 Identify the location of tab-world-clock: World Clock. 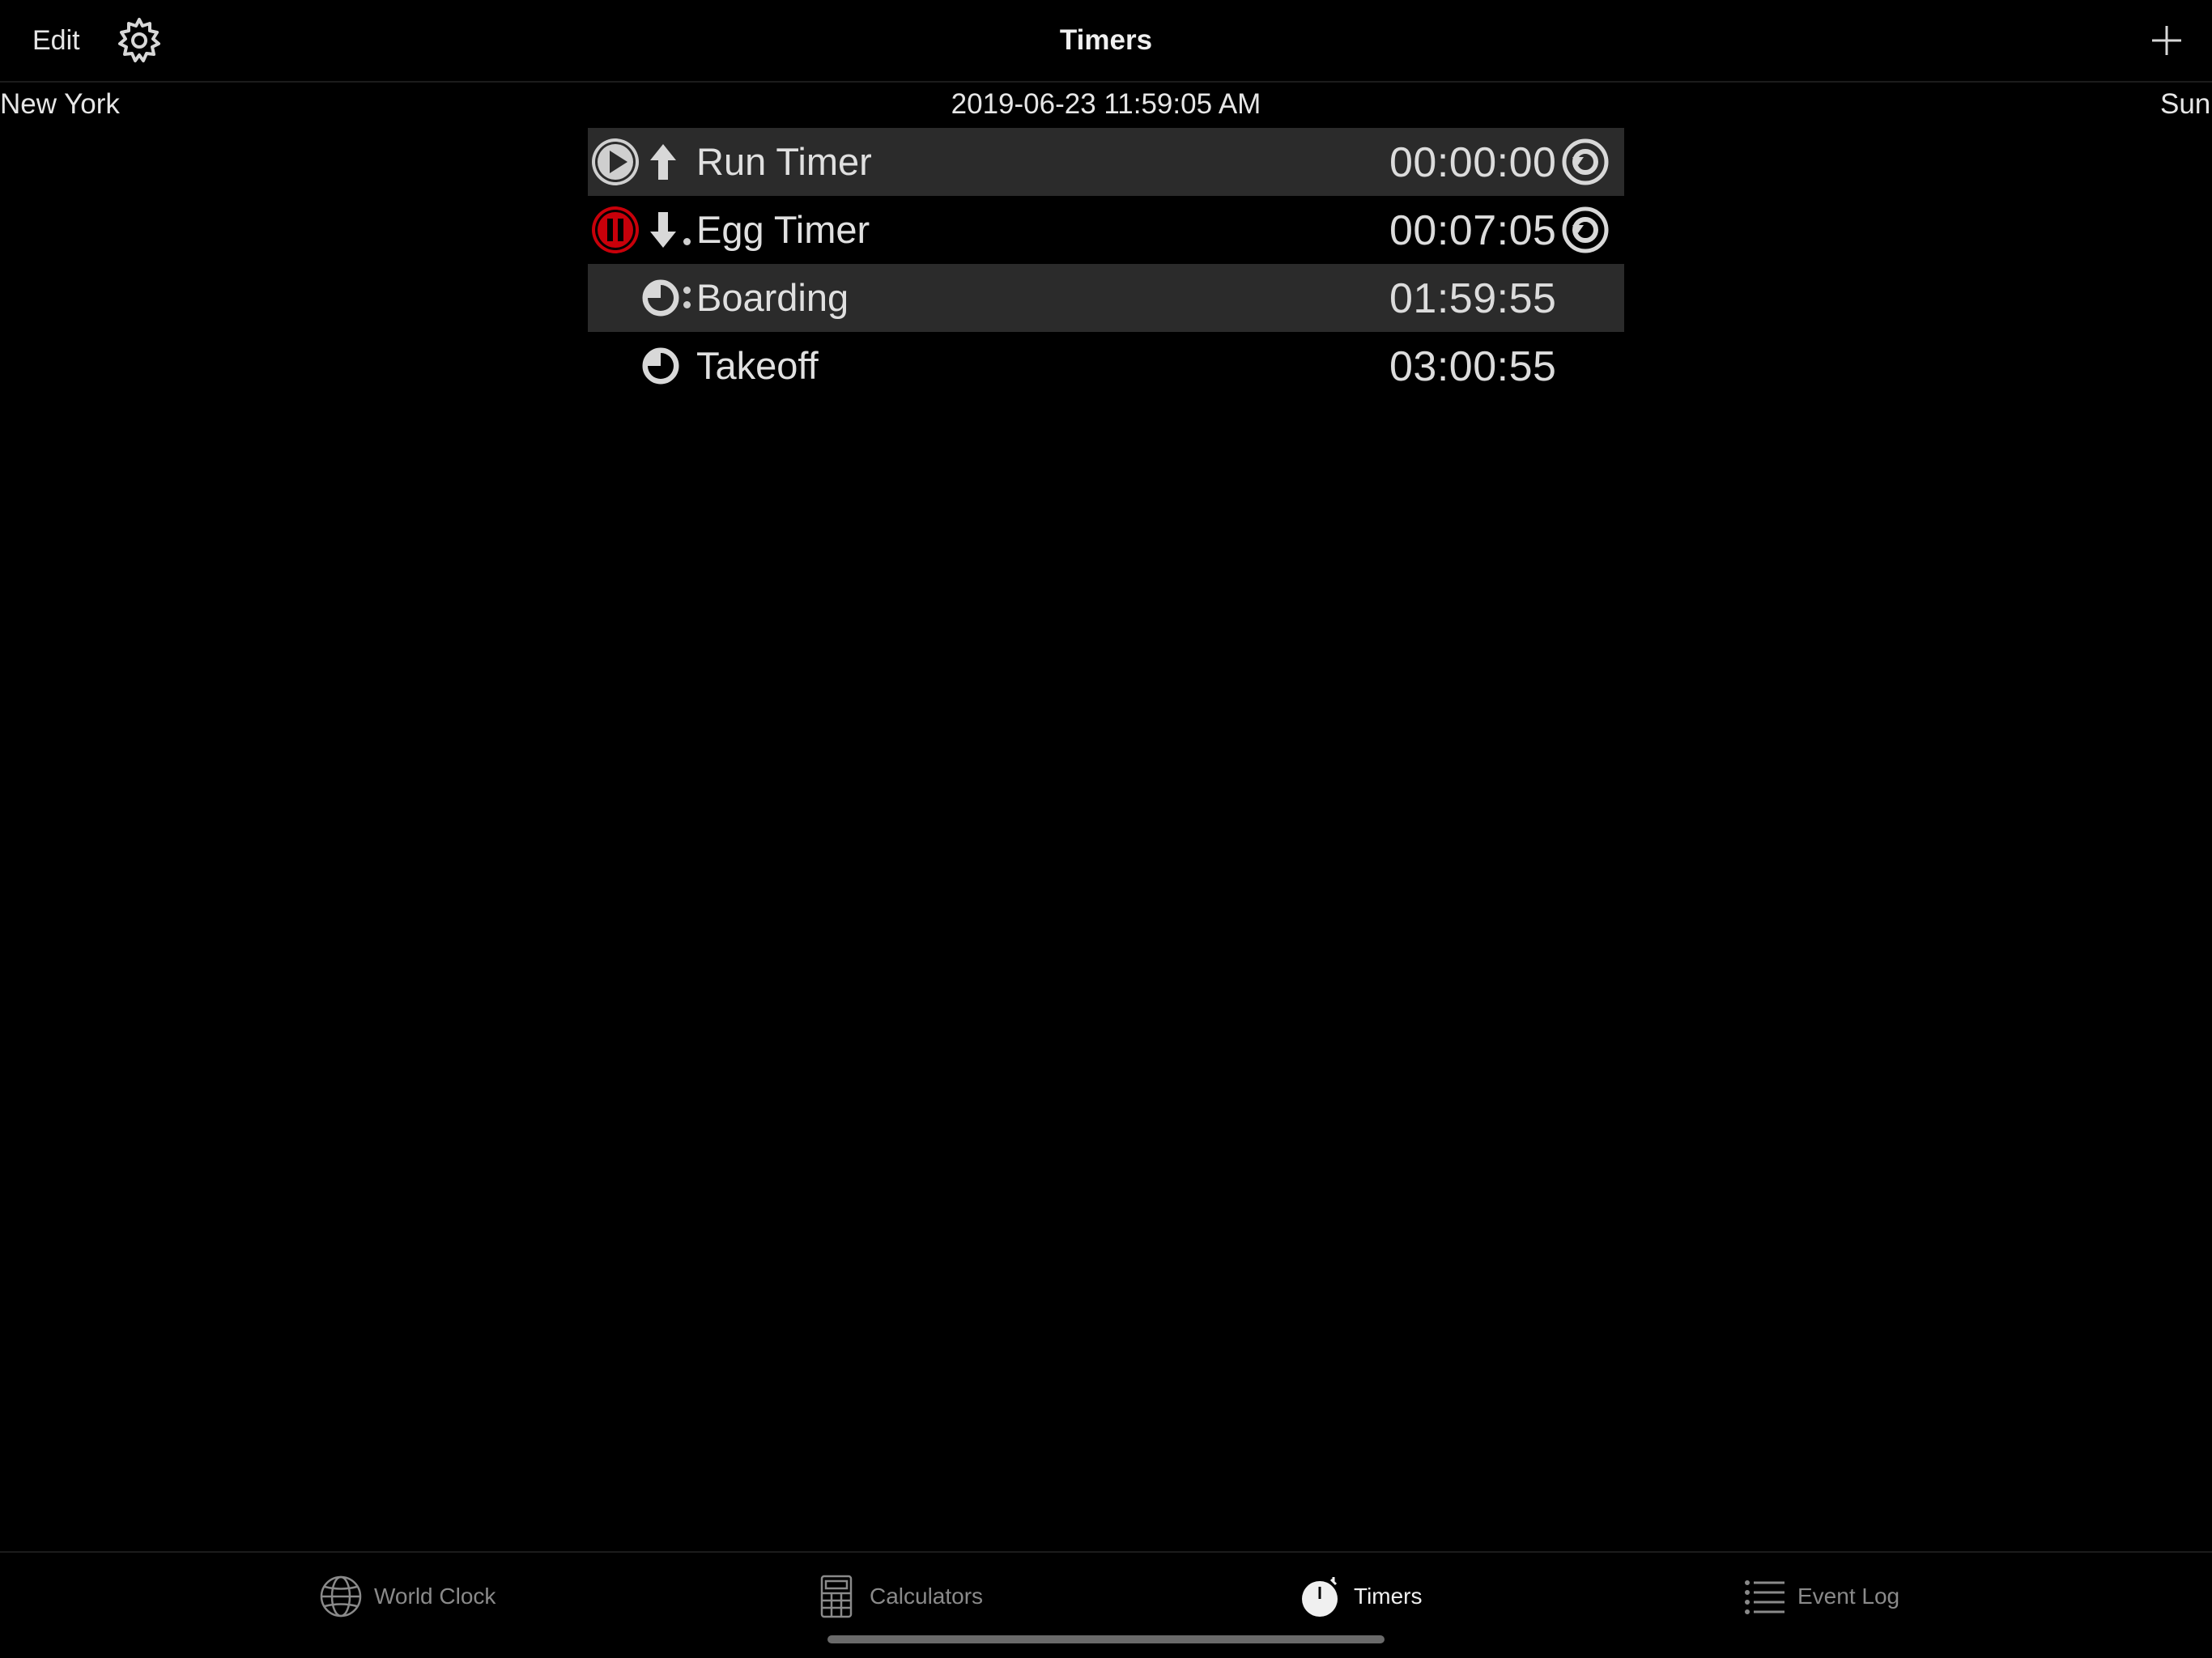
(408, 1596).